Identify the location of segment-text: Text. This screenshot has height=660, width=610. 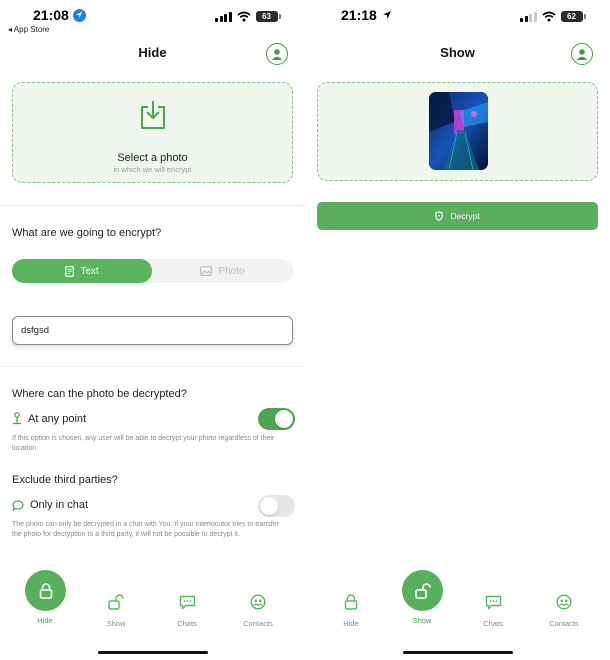
(82, 271).